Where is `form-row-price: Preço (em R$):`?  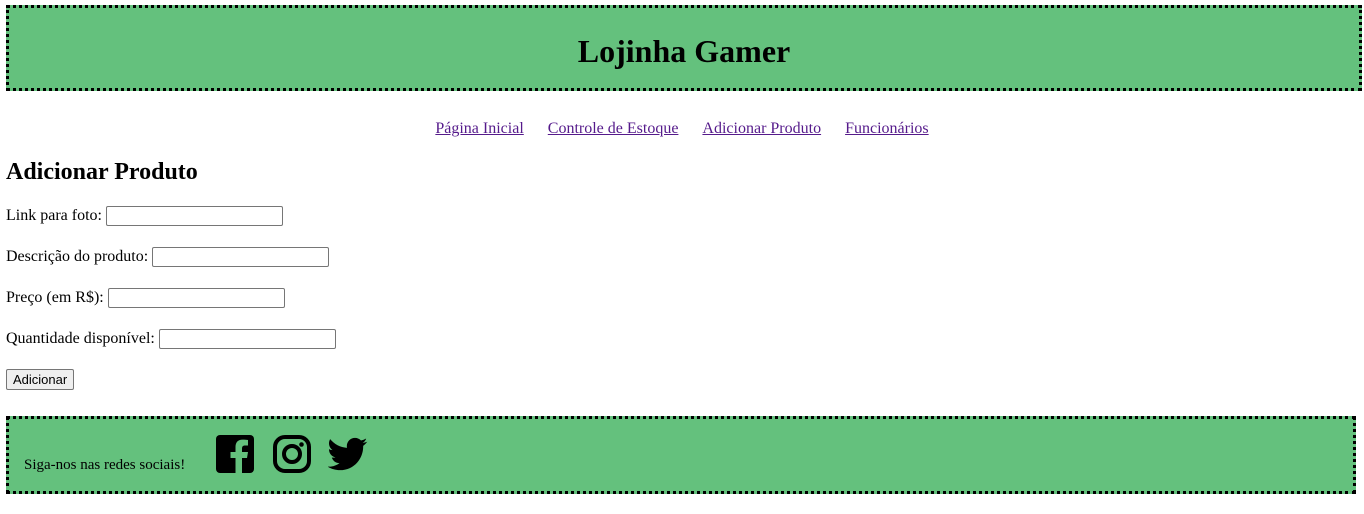
form-row-price: Preço (em R$): is located at coordinates (171, 307).